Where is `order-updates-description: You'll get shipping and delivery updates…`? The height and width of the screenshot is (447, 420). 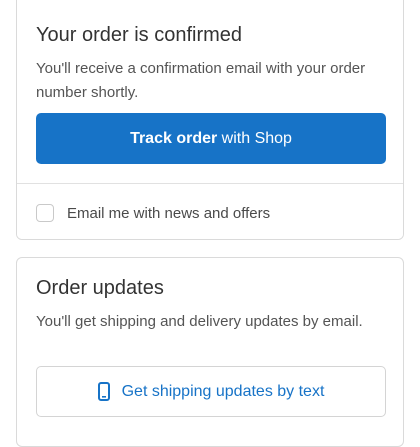 order-updates-description: You'll get shipping and delivery updates… is located at coordinates (199, 321).